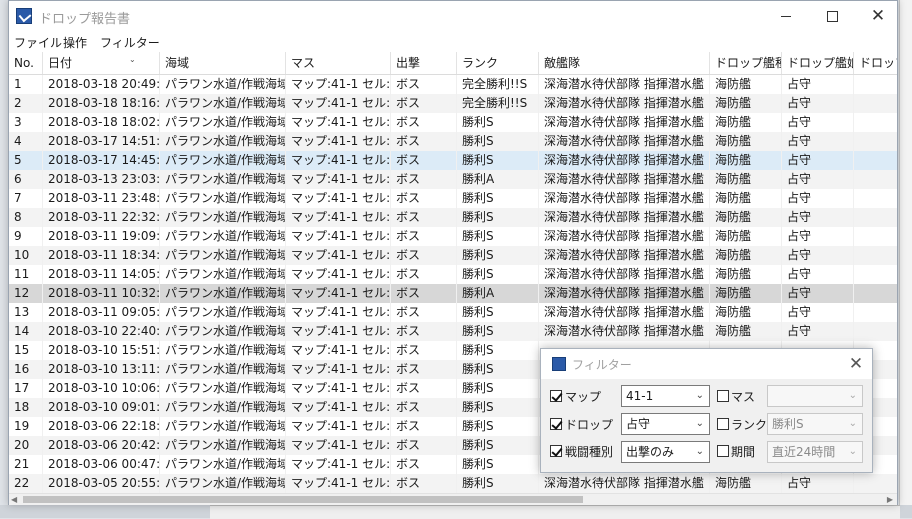 The width and height of the screenshot is (912, 519). Describe the element at coordinates (815, 452) in the screenshot. I see `period-select: 直近24時間 ⌄` at that location.